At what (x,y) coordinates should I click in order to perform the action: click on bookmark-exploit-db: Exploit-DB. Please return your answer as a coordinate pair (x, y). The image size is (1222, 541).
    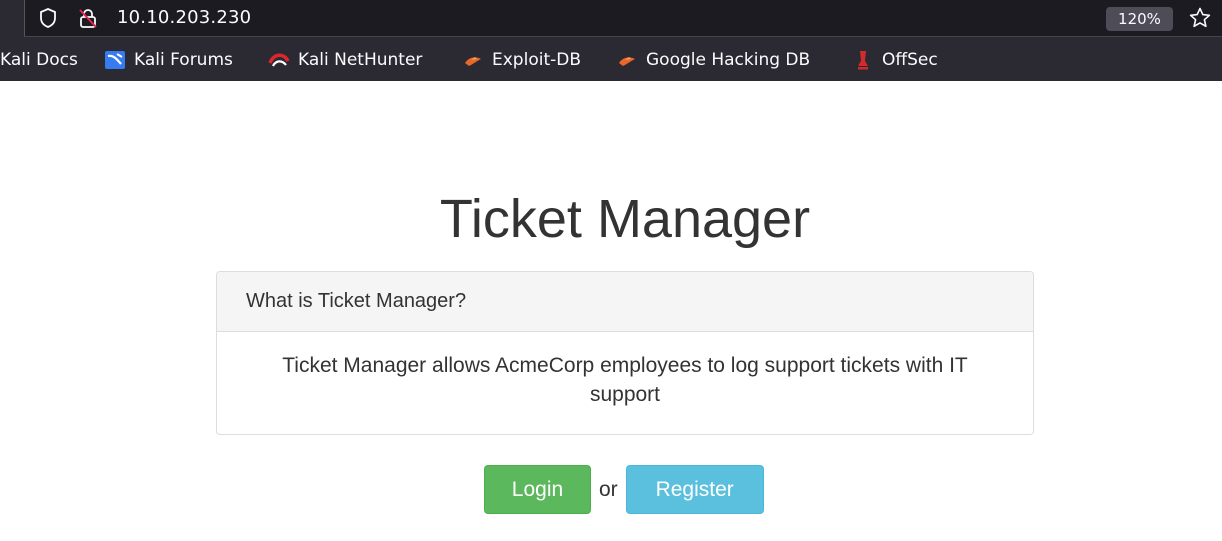
    Looking at the image, I should click on (521, 60).